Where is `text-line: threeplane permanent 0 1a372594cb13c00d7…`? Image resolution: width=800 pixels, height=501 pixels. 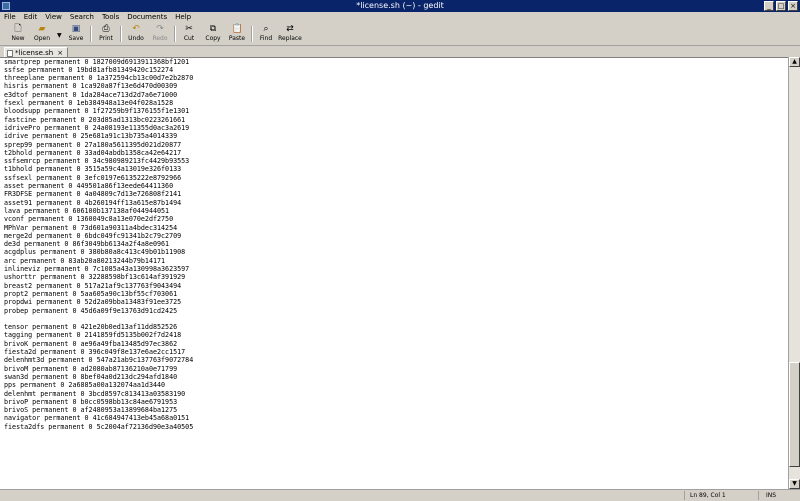 text-line: threeplane permanent 0 1a372594cb13c00d7… is located at coordinates (99, 78).